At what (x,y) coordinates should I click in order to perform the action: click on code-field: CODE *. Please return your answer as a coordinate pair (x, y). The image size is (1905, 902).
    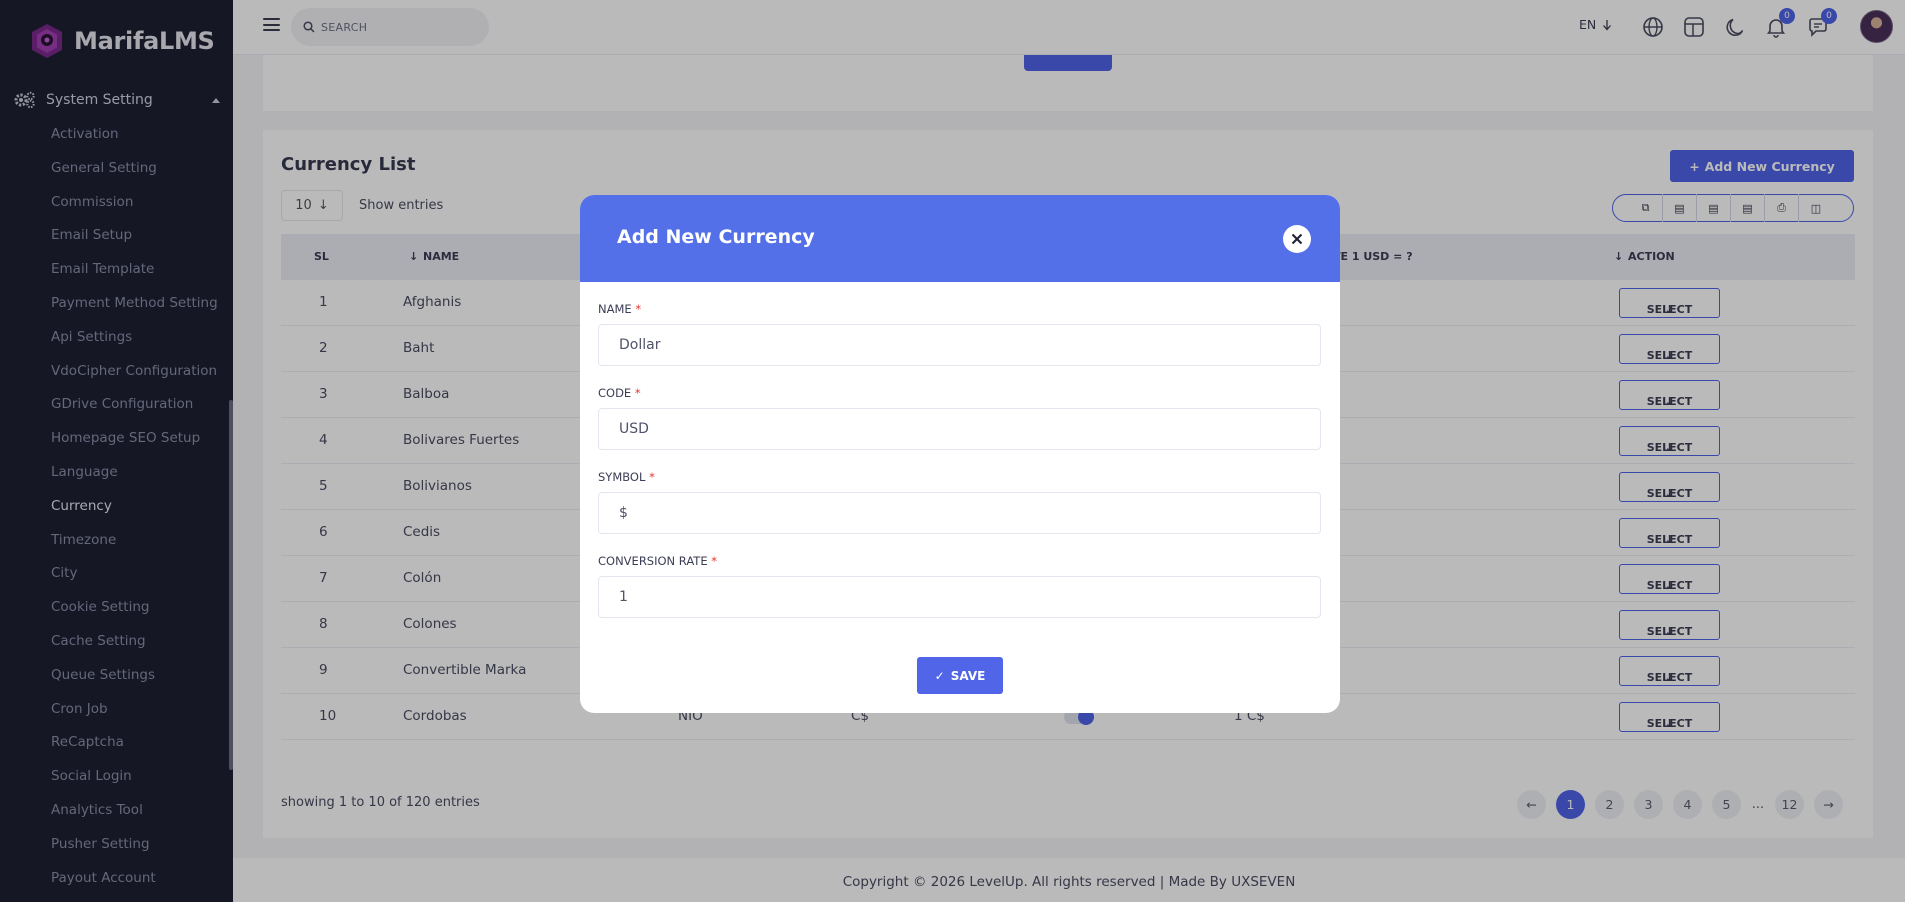
    Looking at the image, I should click on (959, 418).